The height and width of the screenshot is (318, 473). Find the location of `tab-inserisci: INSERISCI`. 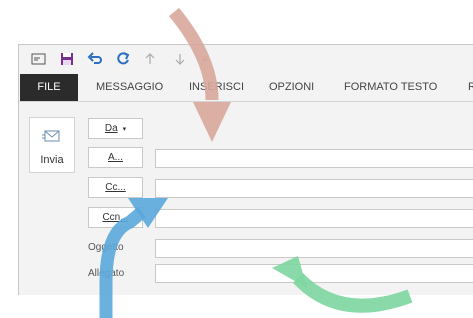

tab-inserisci: INSERISCI is located at coordinates (216, 87).